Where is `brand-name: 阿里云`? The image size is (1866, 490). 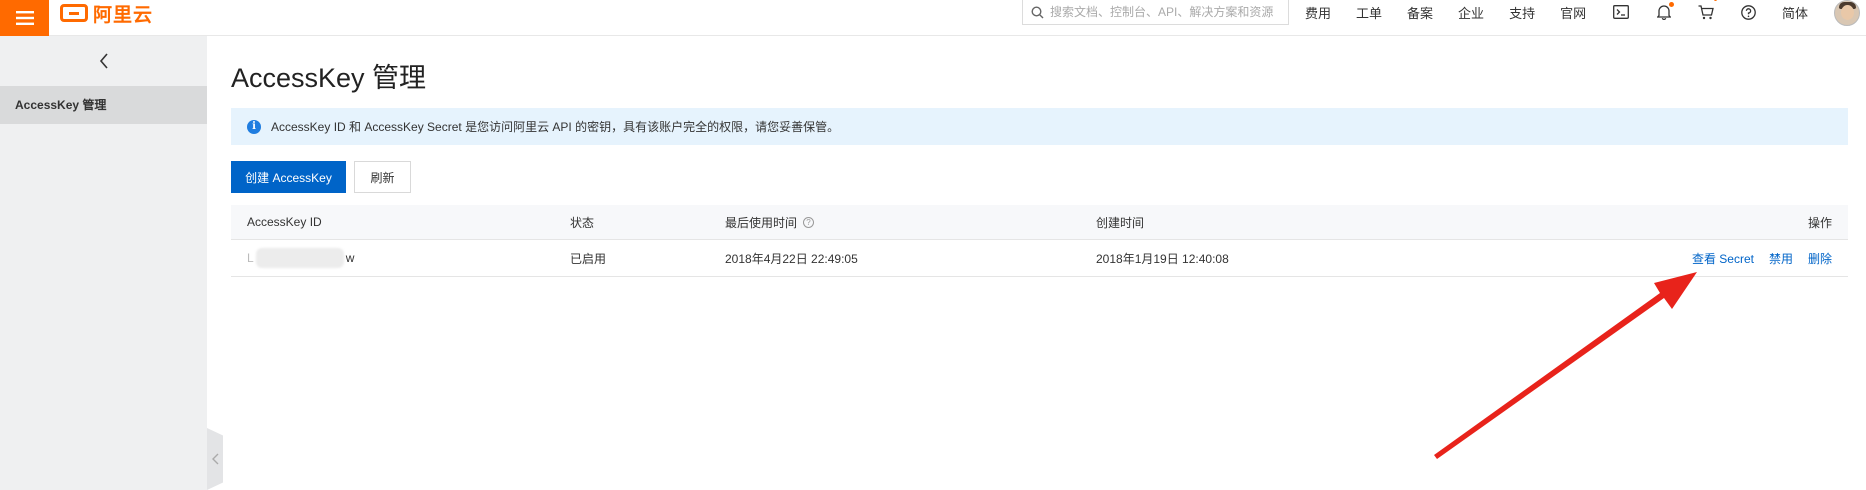
brand-name: 阿里云 is located at coordinates (123, 15).